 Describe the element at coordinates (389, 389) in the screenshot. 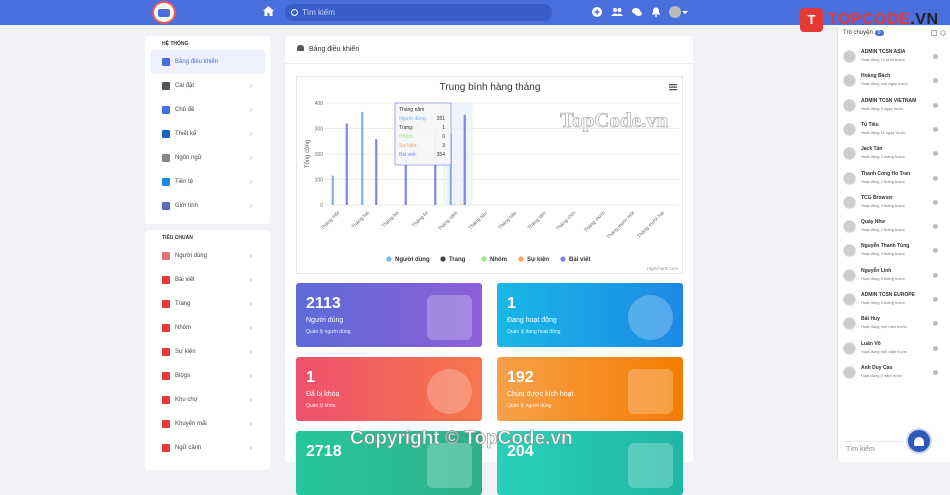

I see `stat-card: 1Đã bị khóaQuản lý khóa` at that location.